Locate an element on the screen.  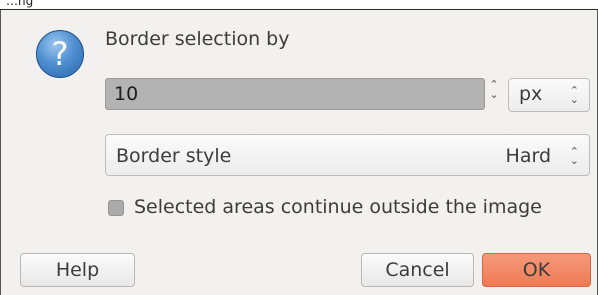
unit-select: px ⌃ ⌄ is located at coordinates (549, 95).